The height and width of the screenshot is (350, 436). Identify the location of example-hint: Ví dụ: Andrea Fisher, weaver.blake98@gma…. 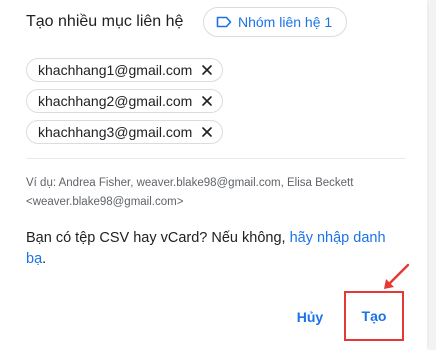
(190, 192).